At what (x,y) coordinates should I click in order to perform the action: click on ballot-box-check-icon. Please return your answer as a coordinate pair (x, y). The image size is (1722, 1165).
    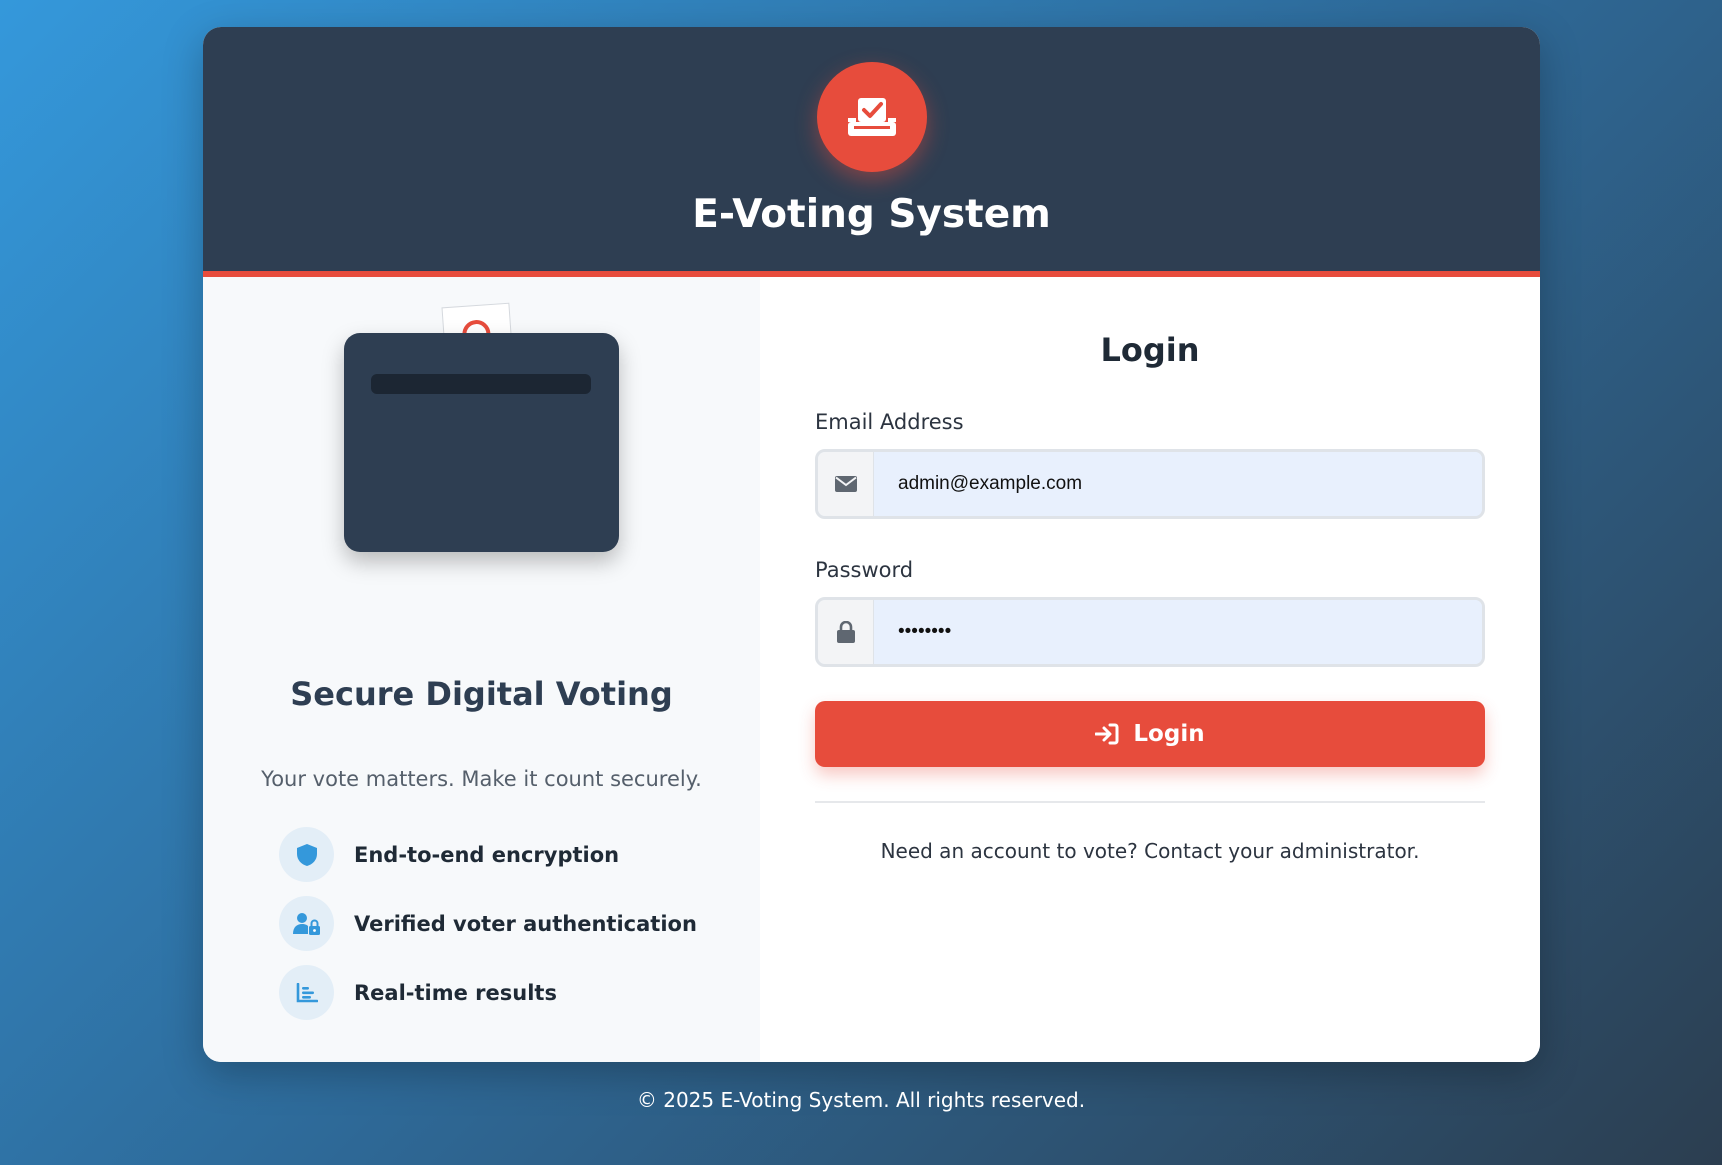
    Looking at the image, I should click on (872, 117).